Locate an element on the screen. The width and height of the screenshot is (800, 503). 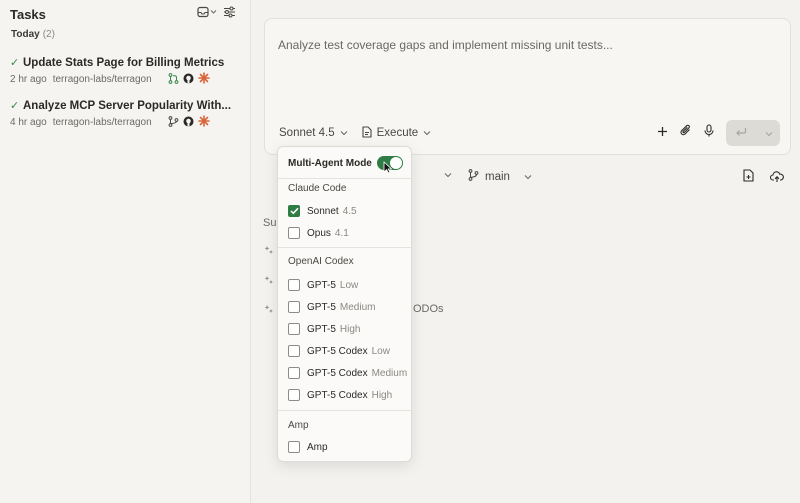
send-button is located at coordinates (753, 133).